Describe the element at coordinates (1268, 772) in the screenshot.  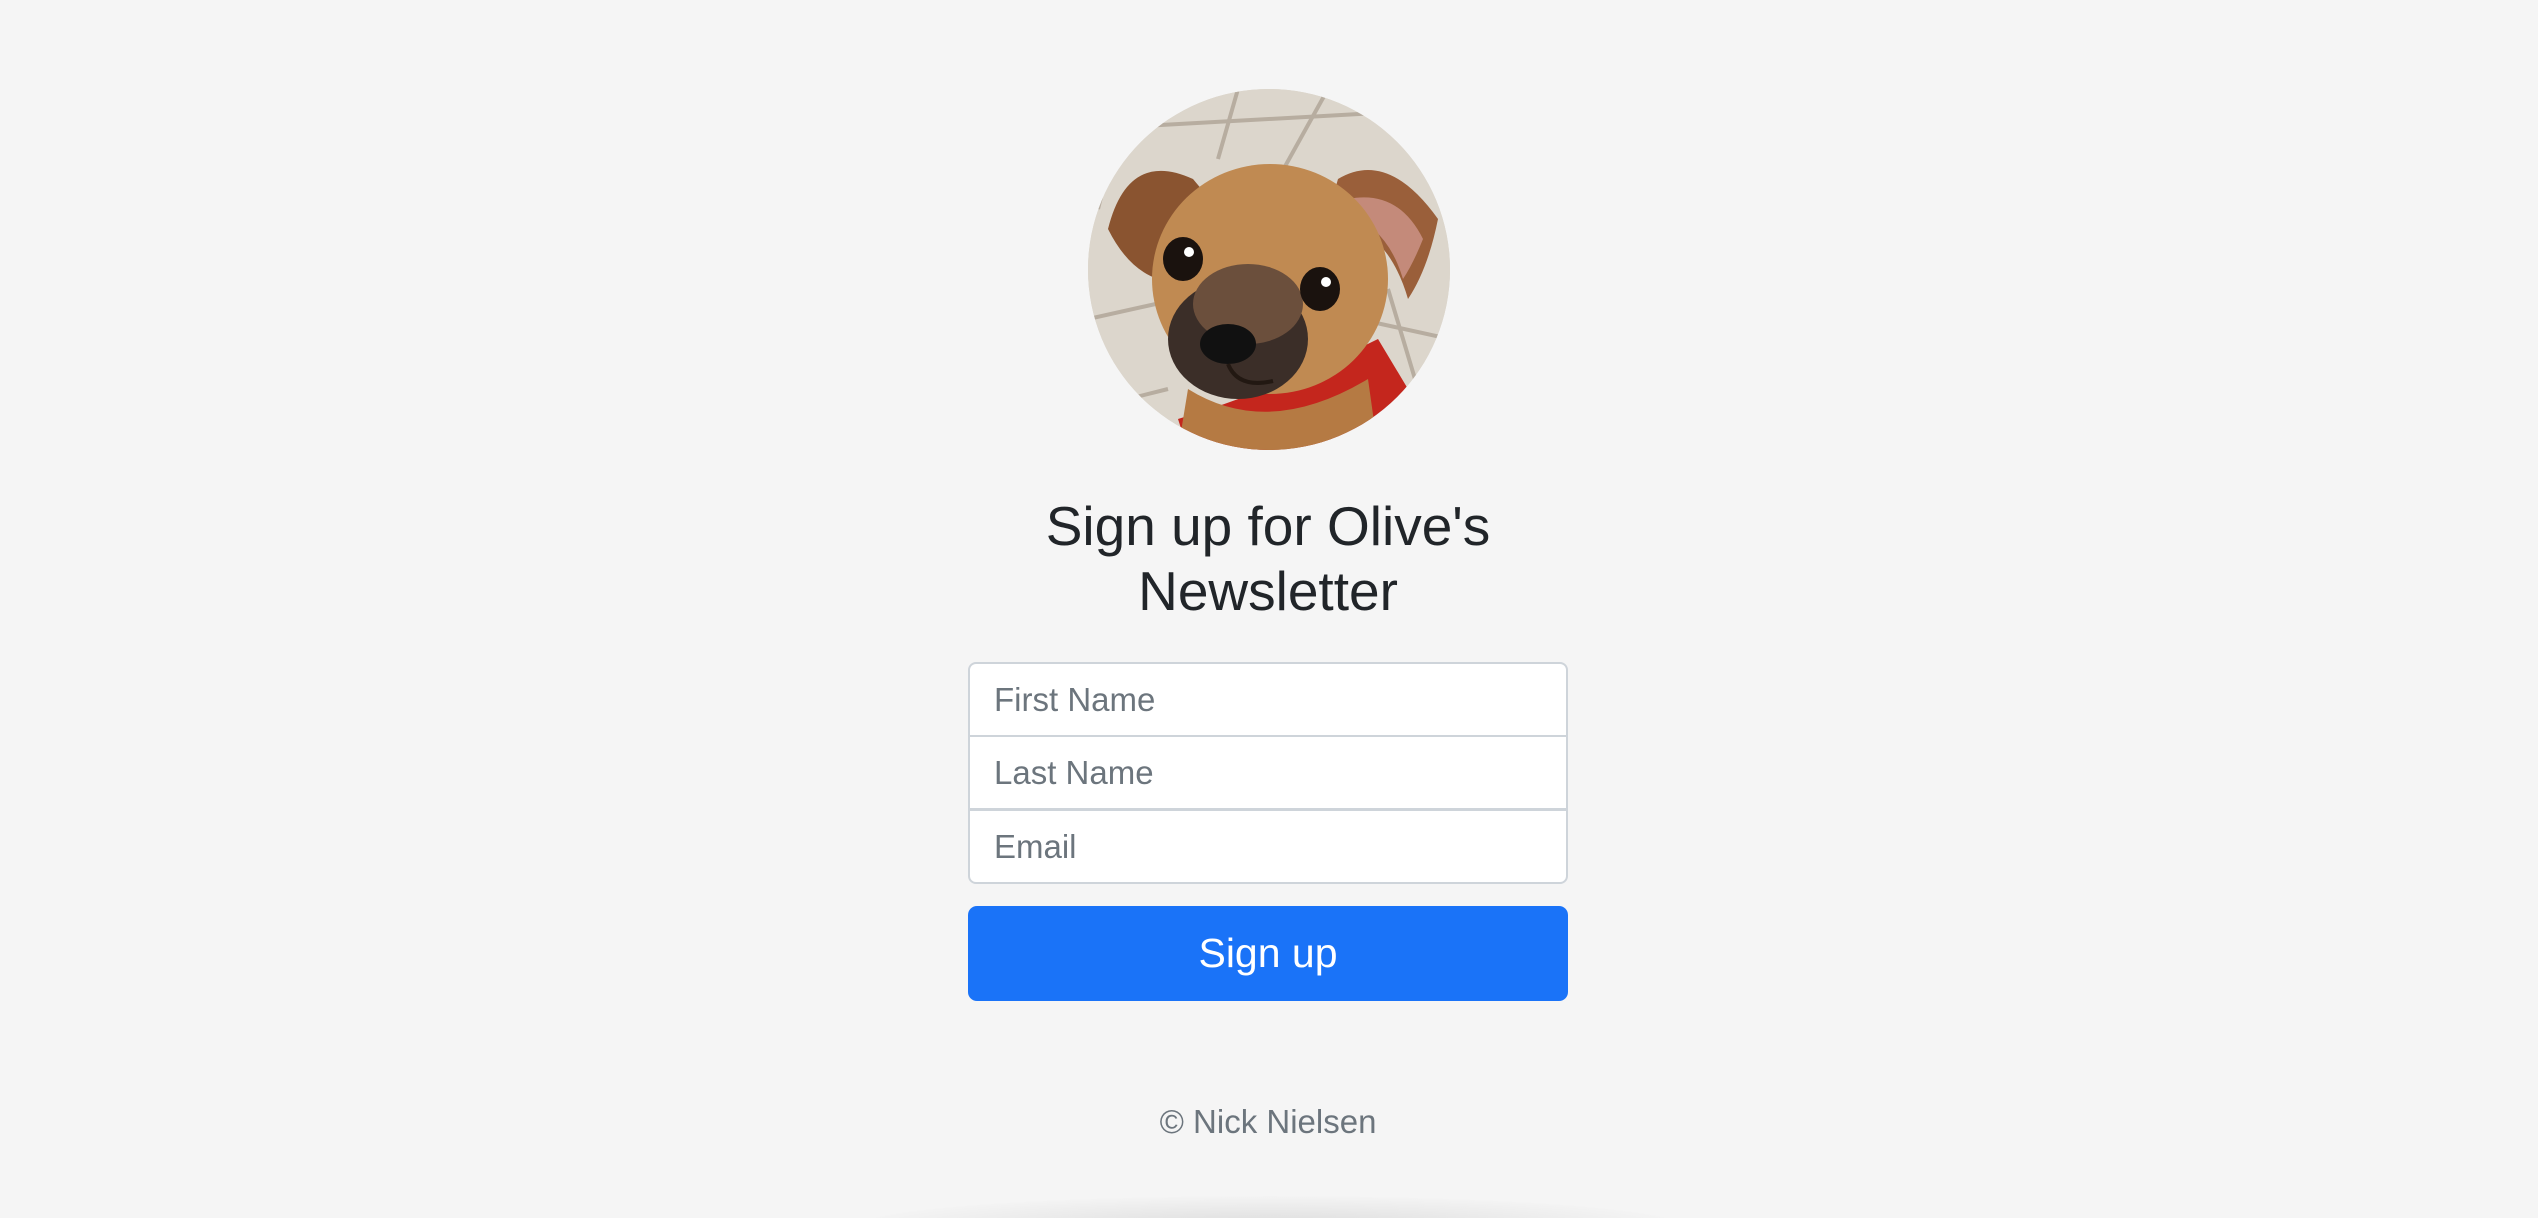
I see `last-name-input` at that location.